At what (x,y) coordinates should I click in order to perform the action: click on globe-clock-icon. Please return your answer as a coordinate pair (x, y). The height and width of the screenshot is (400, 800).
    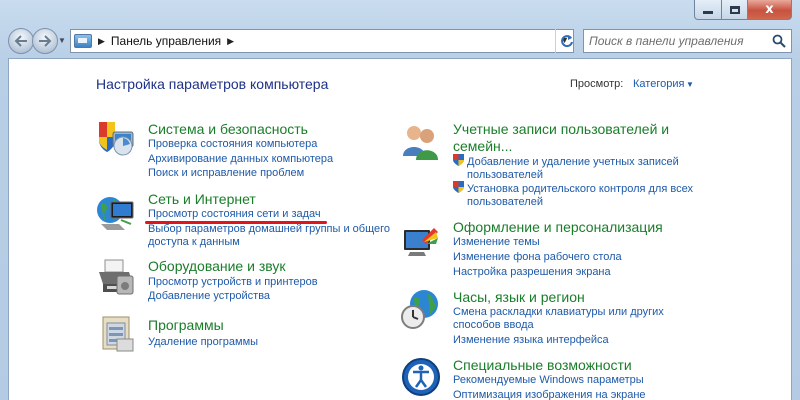
    Looking at the image, I should click on (419, 309).